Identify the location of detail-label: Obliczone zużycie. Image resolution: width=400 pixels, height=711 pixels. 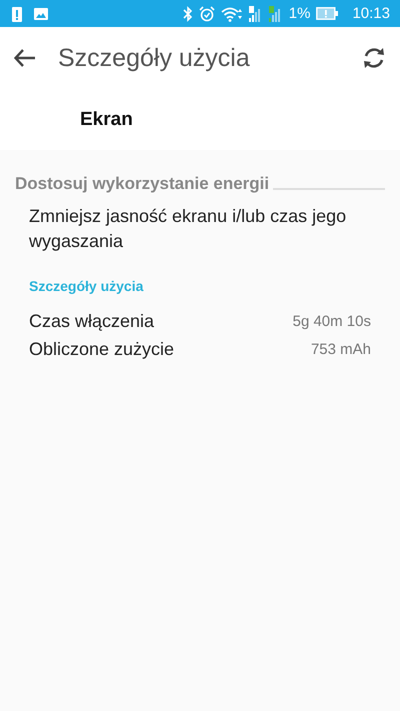
(101, 349).